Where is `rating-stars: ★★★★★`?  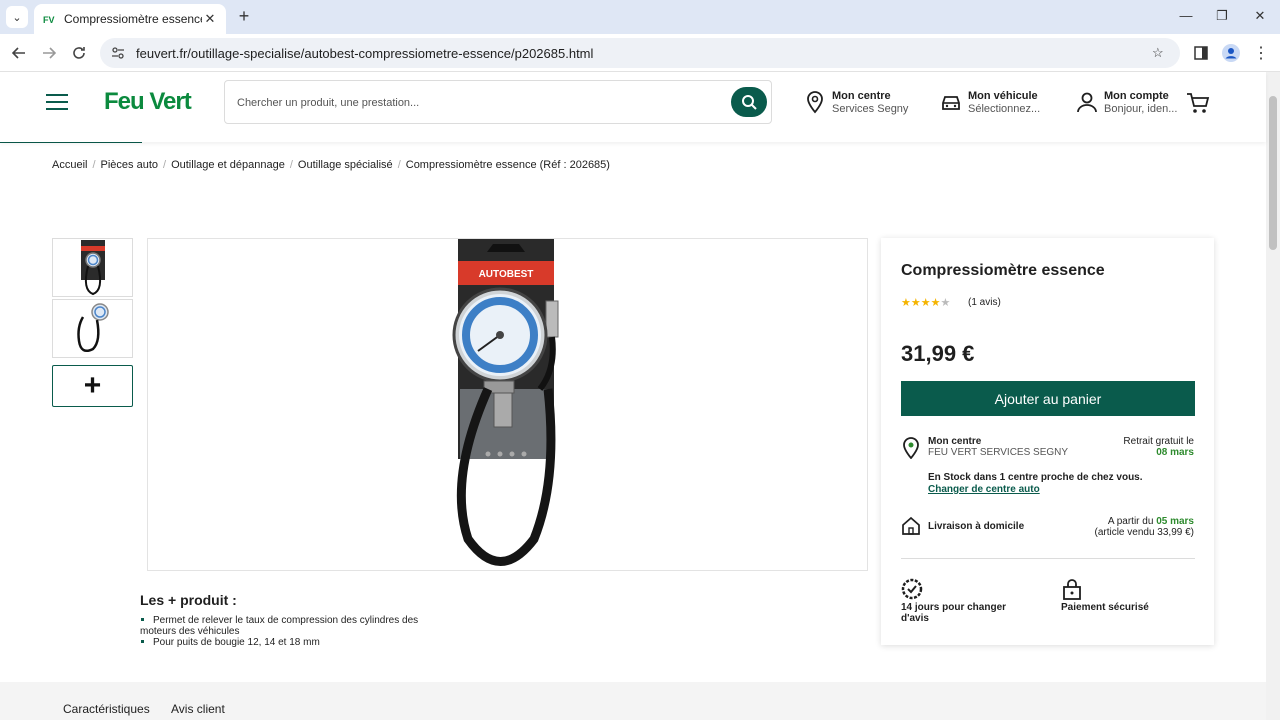 rating-stars: ★★★★★ is located at coordinates (925, 302).